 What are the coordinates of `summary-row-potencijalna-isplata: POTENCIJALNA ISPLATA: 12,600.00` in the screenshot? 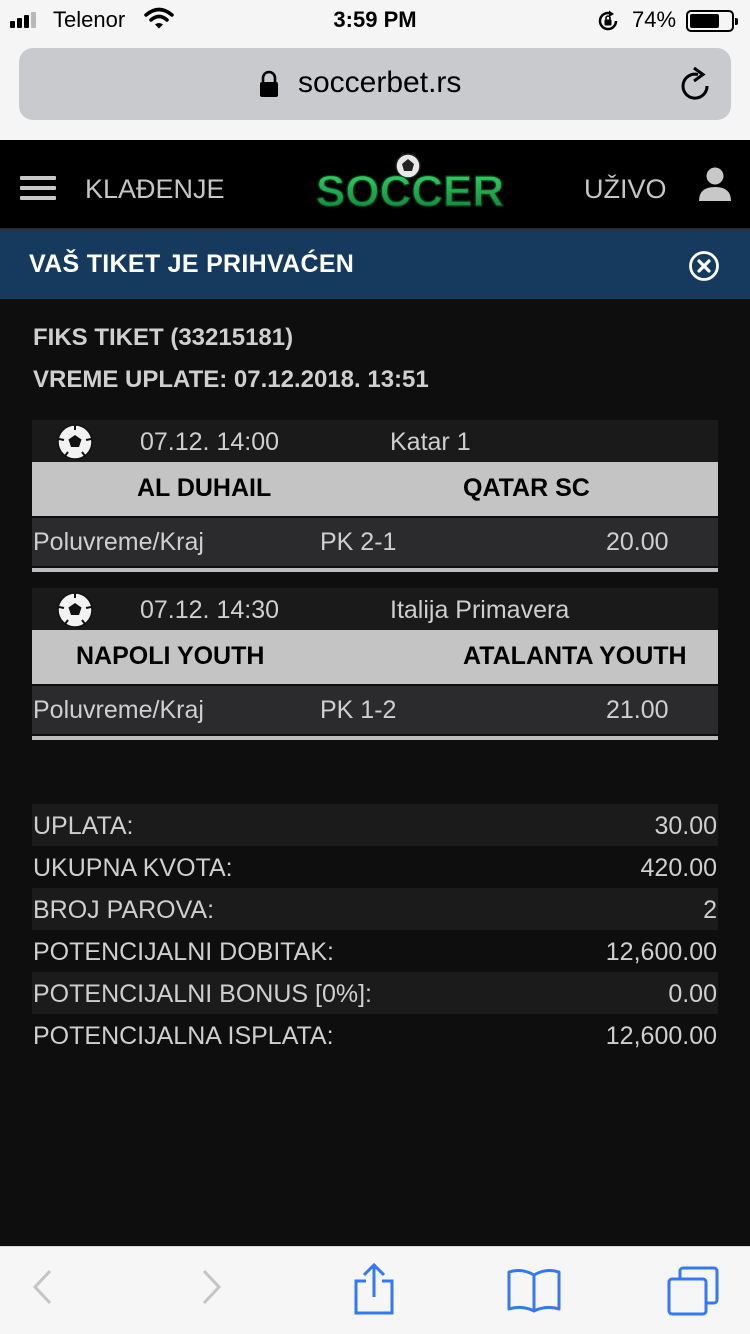 It's located at (375, 1035).